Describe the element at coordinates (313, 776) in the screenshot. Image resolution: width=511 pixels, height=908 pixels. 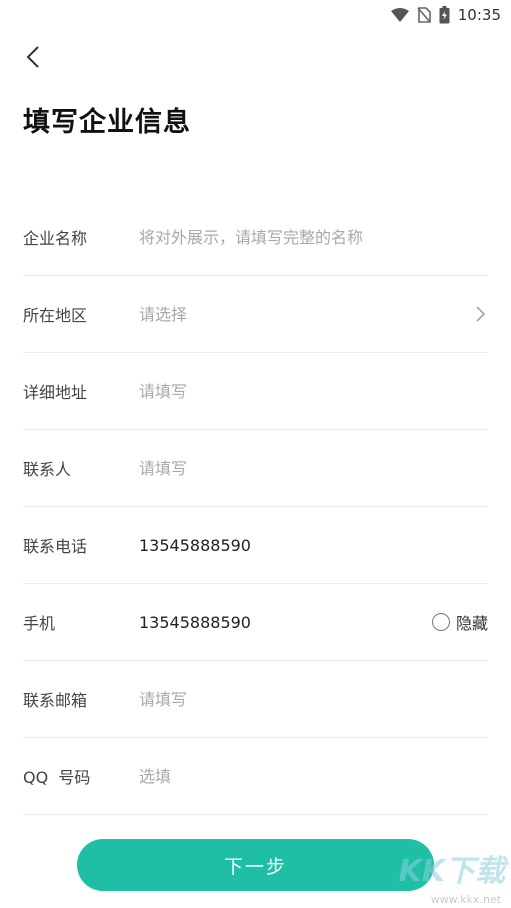
I see `qq-input` at that location.